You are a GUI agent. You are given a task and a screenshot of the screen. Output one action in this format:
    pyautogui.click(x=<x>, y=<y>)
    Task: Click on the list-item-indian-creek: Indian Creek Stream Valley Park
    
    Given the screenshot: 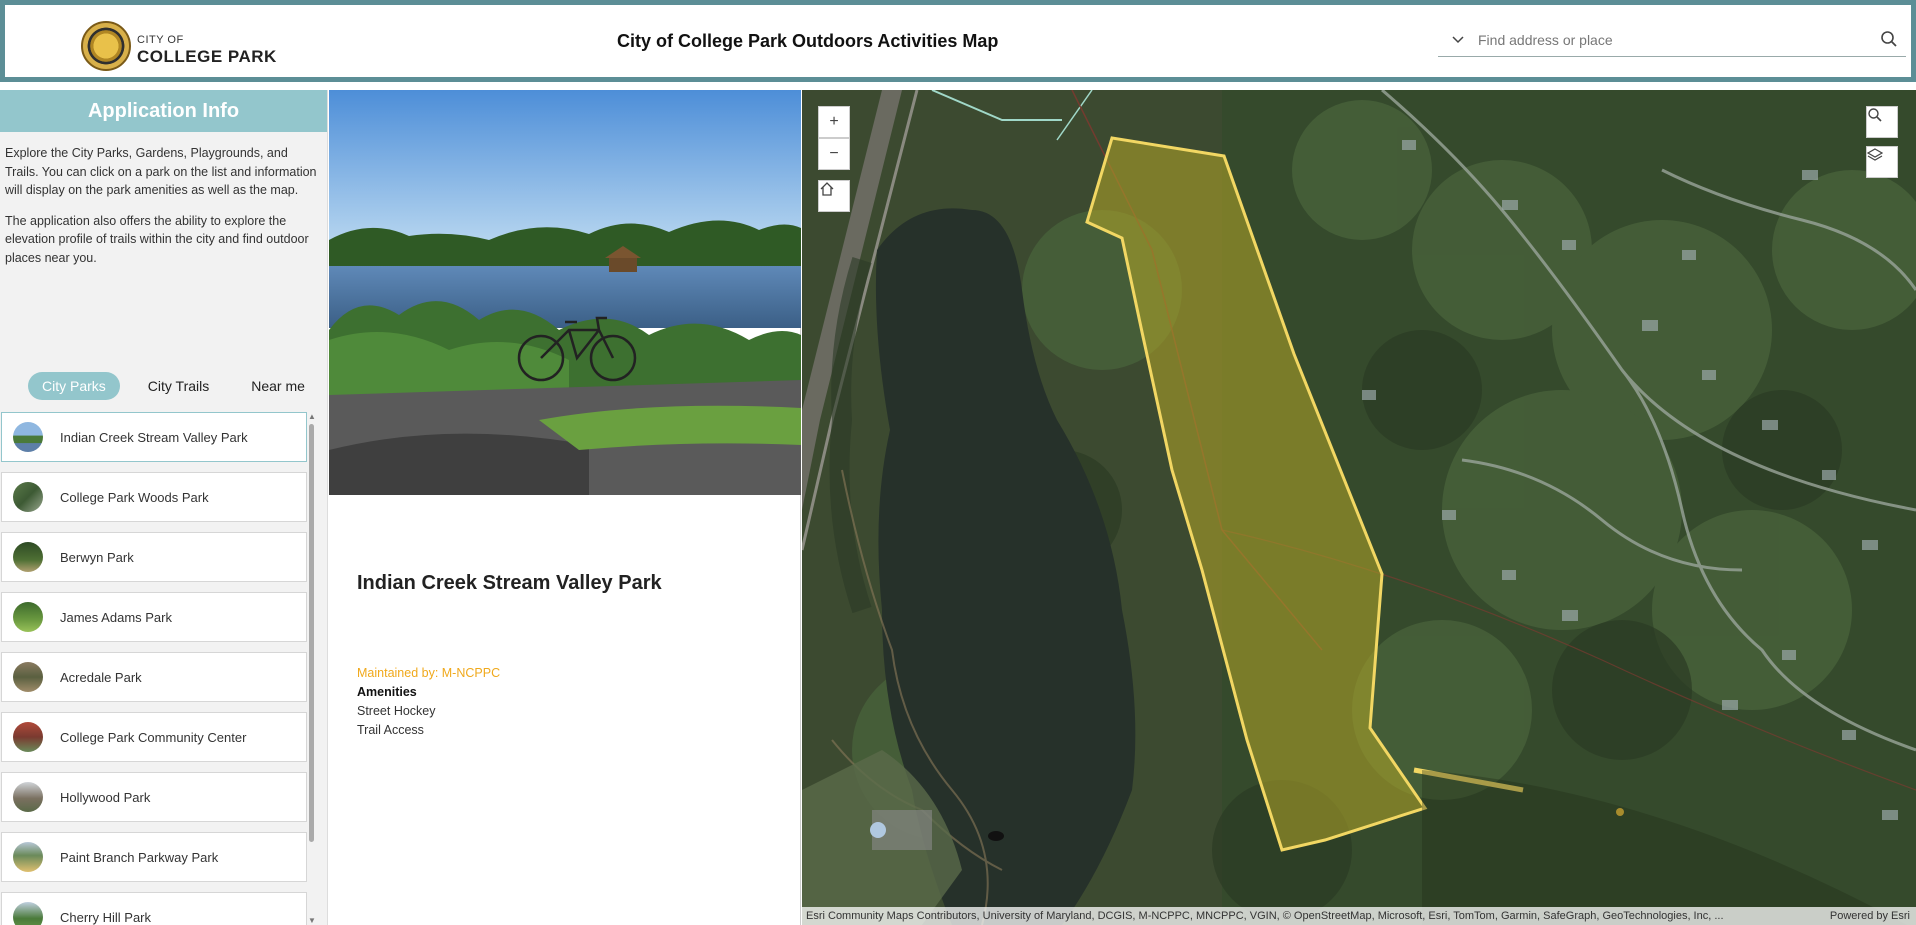 What is the action you would take?
    pyautogui.click(x=154, y=437)
    